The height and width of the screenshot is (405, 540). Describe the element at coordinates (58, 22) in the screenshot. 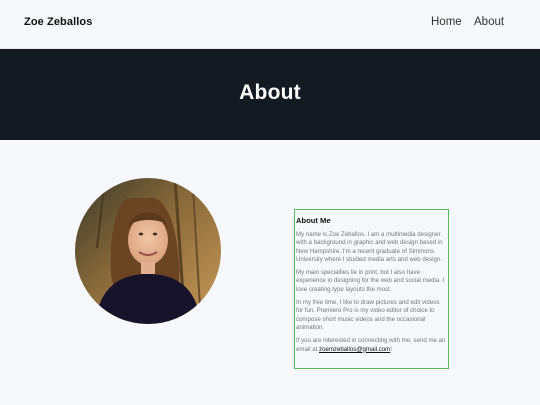

I see `site-brand: Zoe Zeballos` at that location.